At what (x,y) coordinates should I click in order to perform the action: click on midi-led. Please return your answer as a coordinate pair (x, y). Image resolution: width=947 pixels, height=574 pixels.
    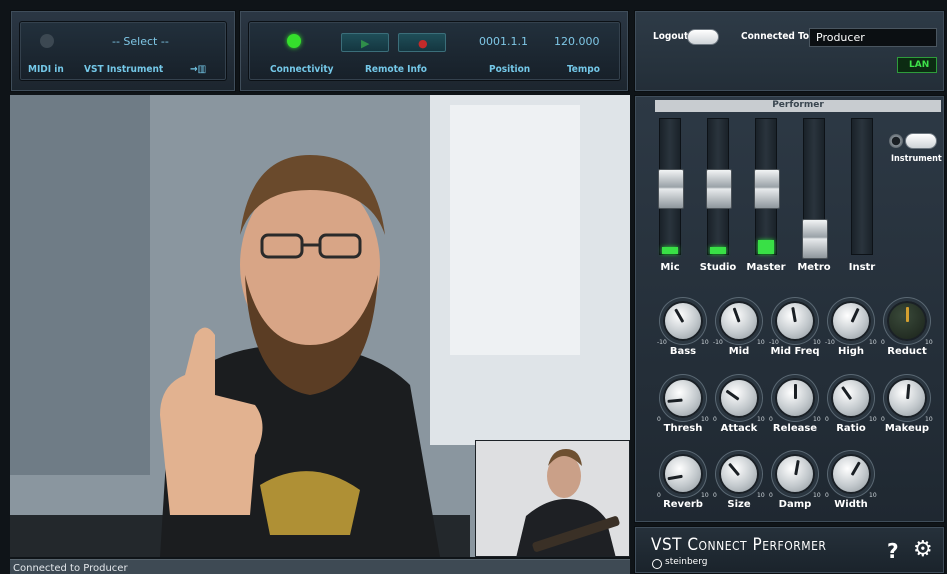
    Looking at the image, I should click on (47, 41).